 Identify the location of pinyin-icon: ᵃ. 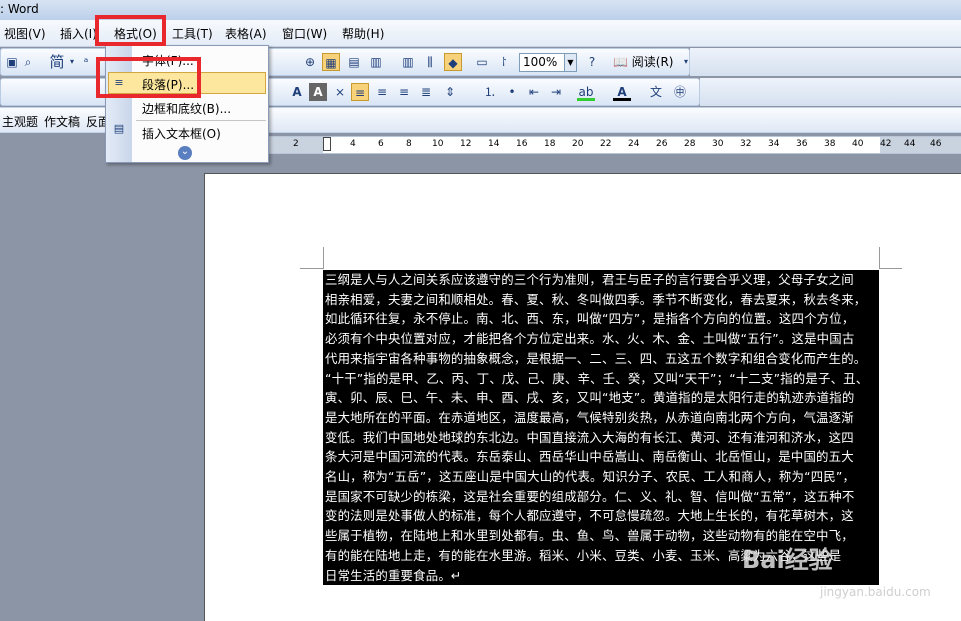
(86, 62).